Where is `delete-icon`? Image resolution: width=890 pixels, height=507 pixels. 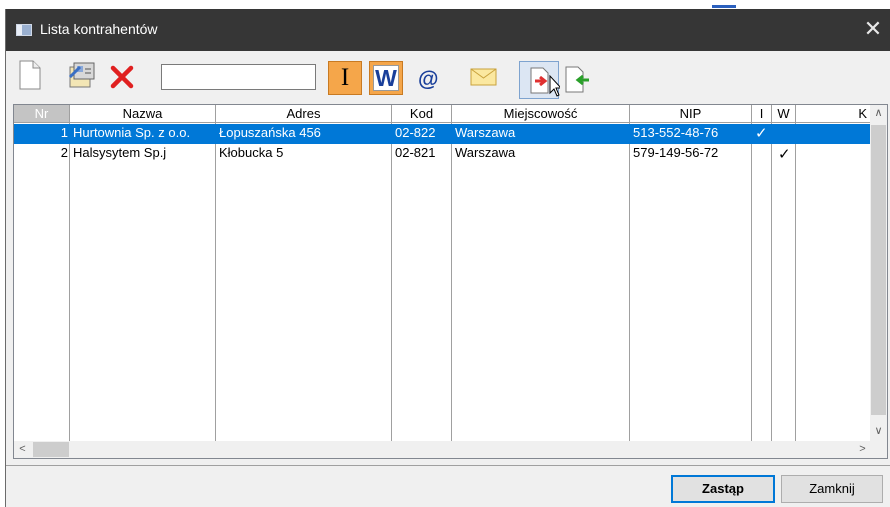 delete-icon is located at coordinates (122, 77).